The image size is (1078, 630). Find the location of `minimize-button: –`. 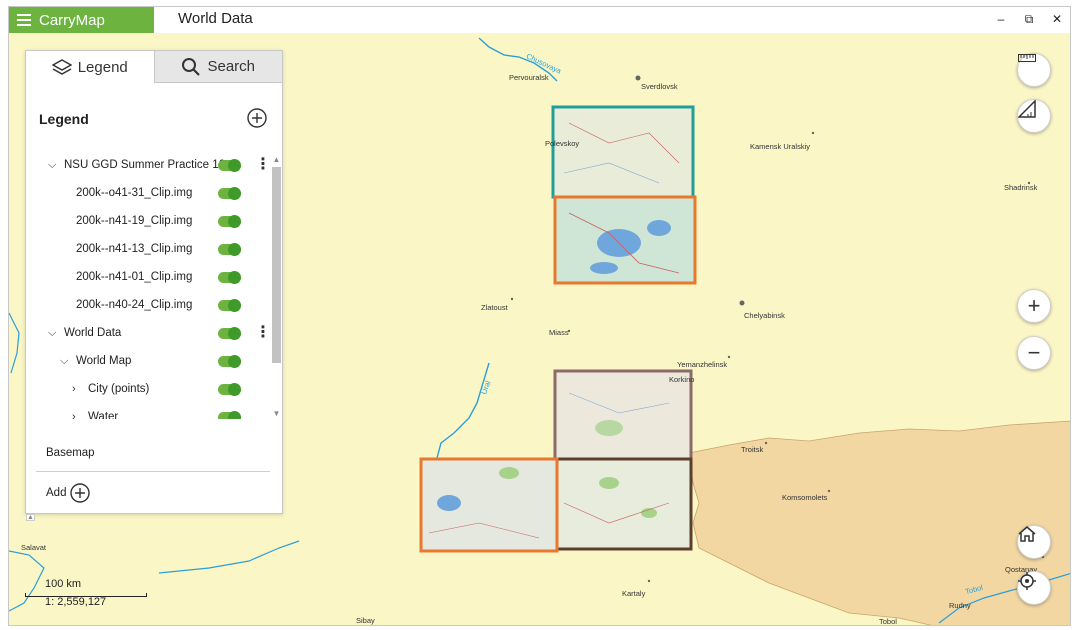

minimize-button: – is located at coordinates (1001, 19).